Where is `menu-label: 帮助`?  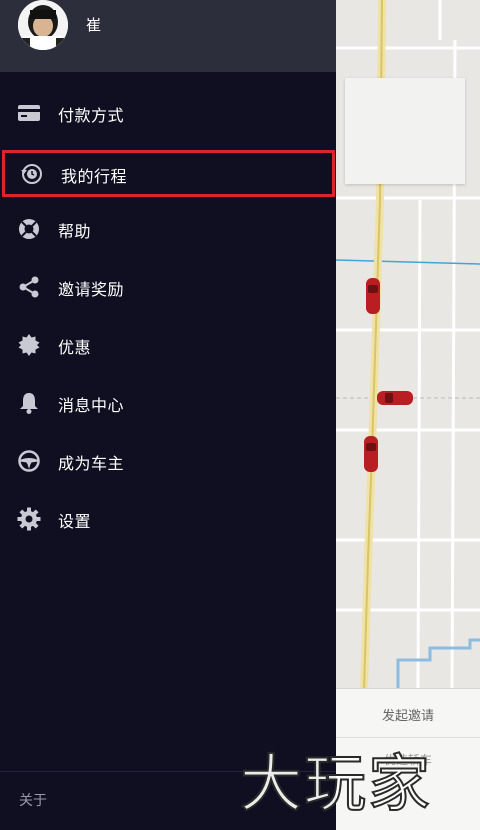
menu-label: 帮助 is located at coordinates (75, 231).